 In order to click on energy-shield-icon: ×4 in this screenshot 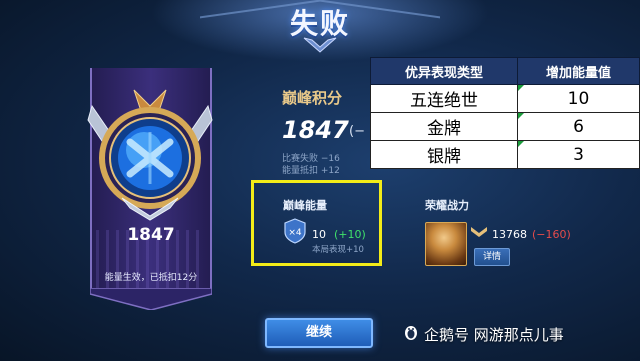, I will do `click(295, 231)`.